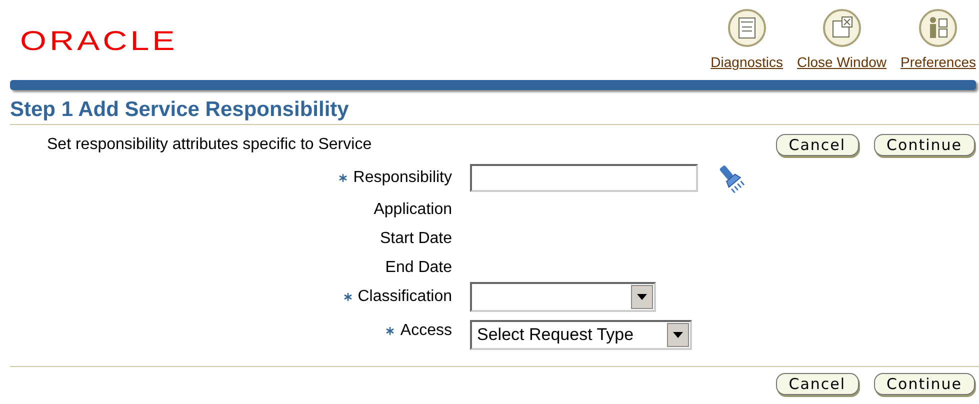 This screenshot has width=979, height=404. I want to click on field-label: Classification, so click(405, 297).